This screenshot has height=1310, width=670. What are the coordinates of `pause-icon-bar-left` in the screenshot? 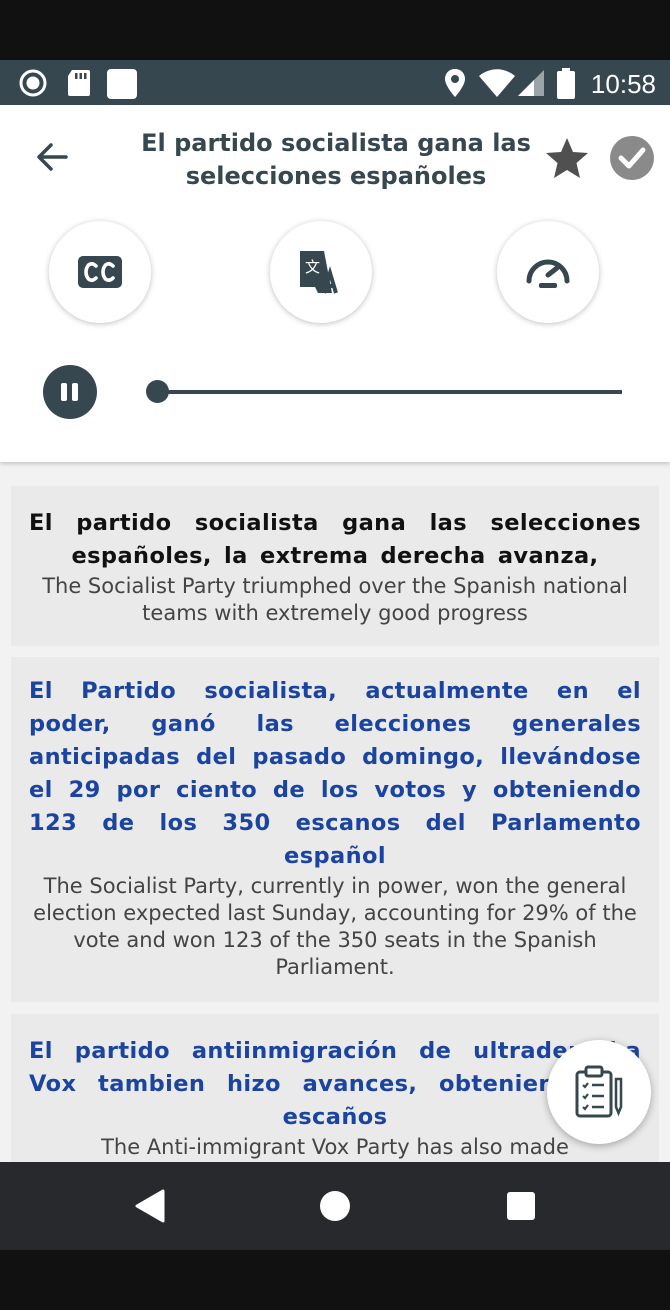 It's located at (64, 392).